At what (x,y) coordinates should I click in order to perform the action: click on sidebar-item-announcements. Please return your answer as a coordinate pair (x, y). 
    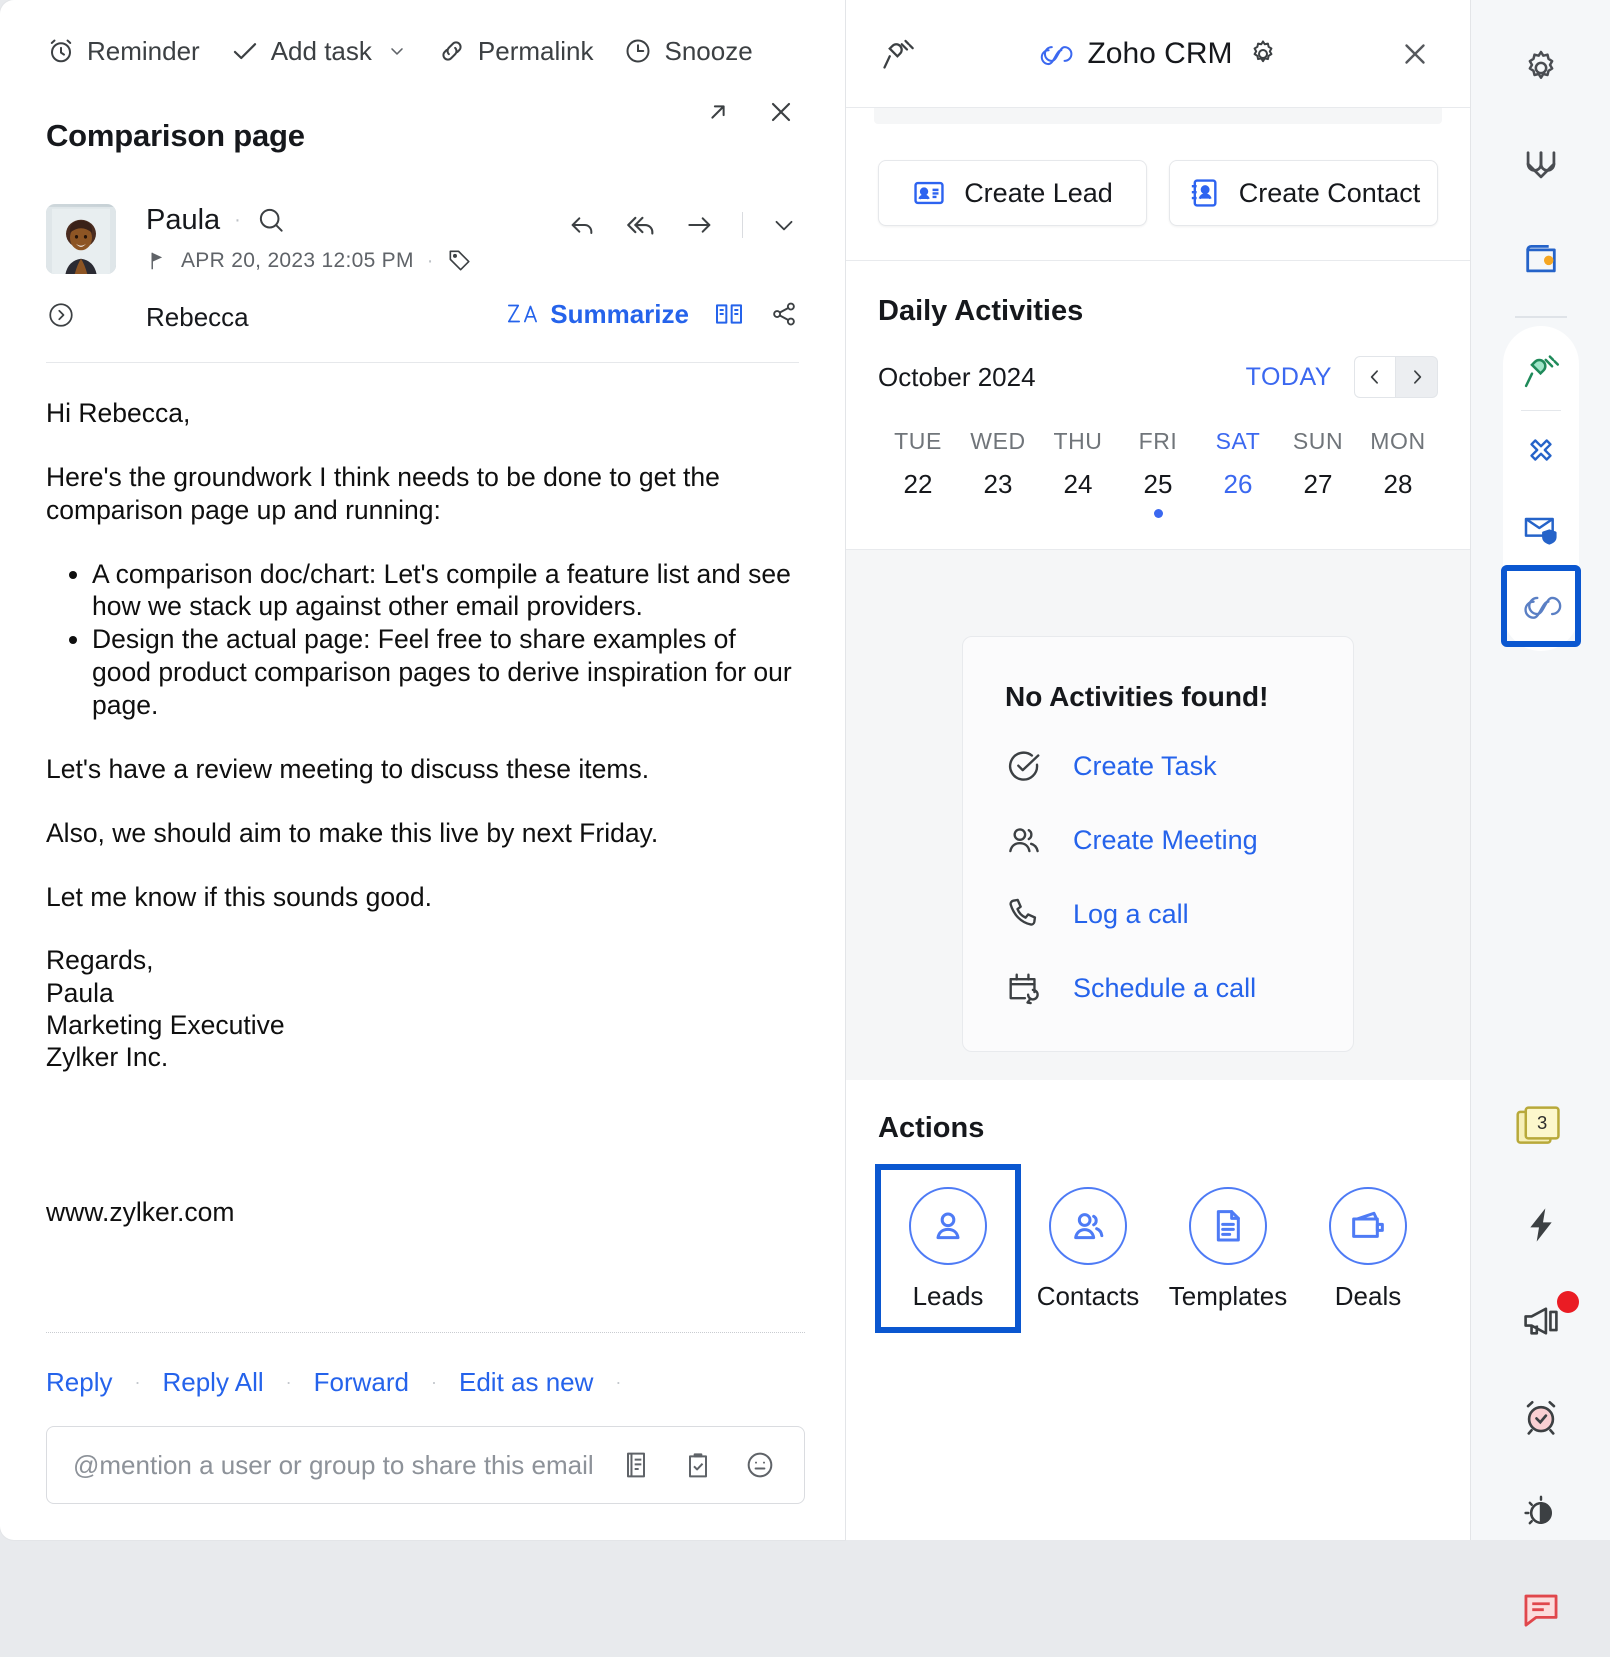
    Looking at the image, I should click on (1540, 1321).